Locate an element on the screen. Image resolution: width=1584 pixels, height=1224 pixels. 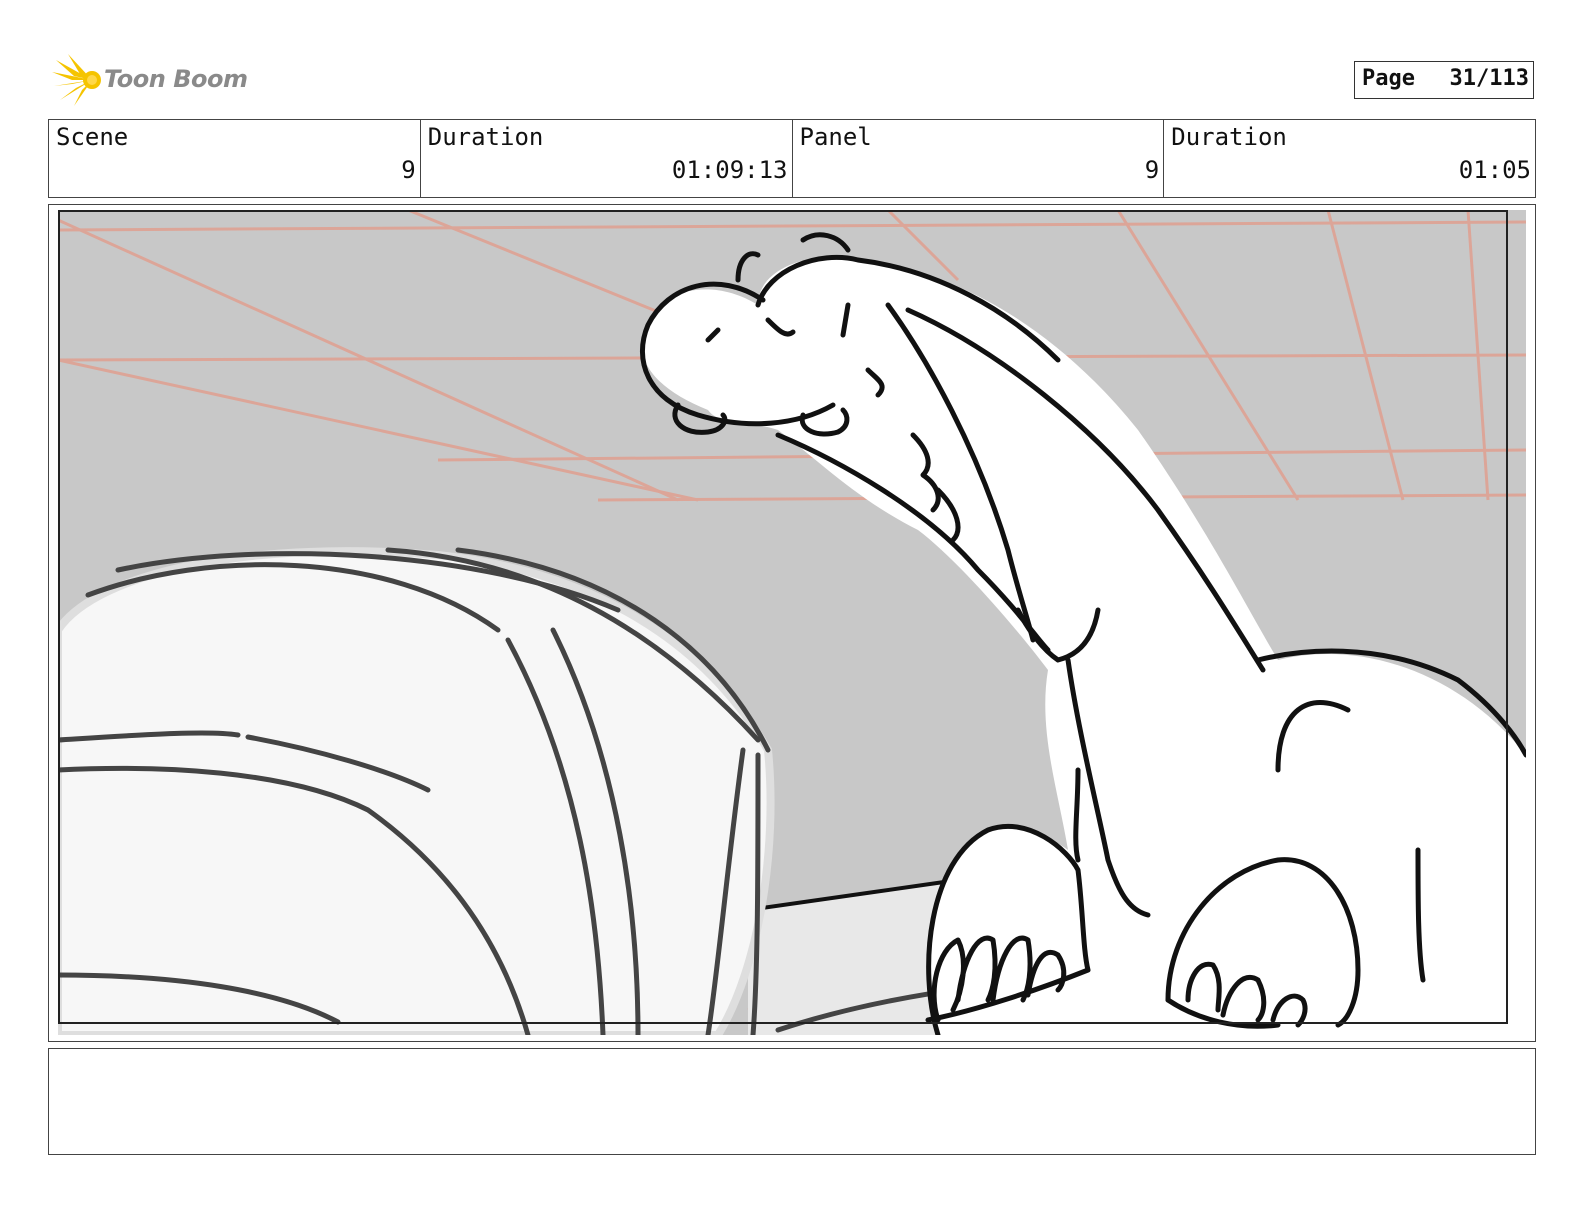
panel-duration-label: Duration is located at coordinates (1229, 137).